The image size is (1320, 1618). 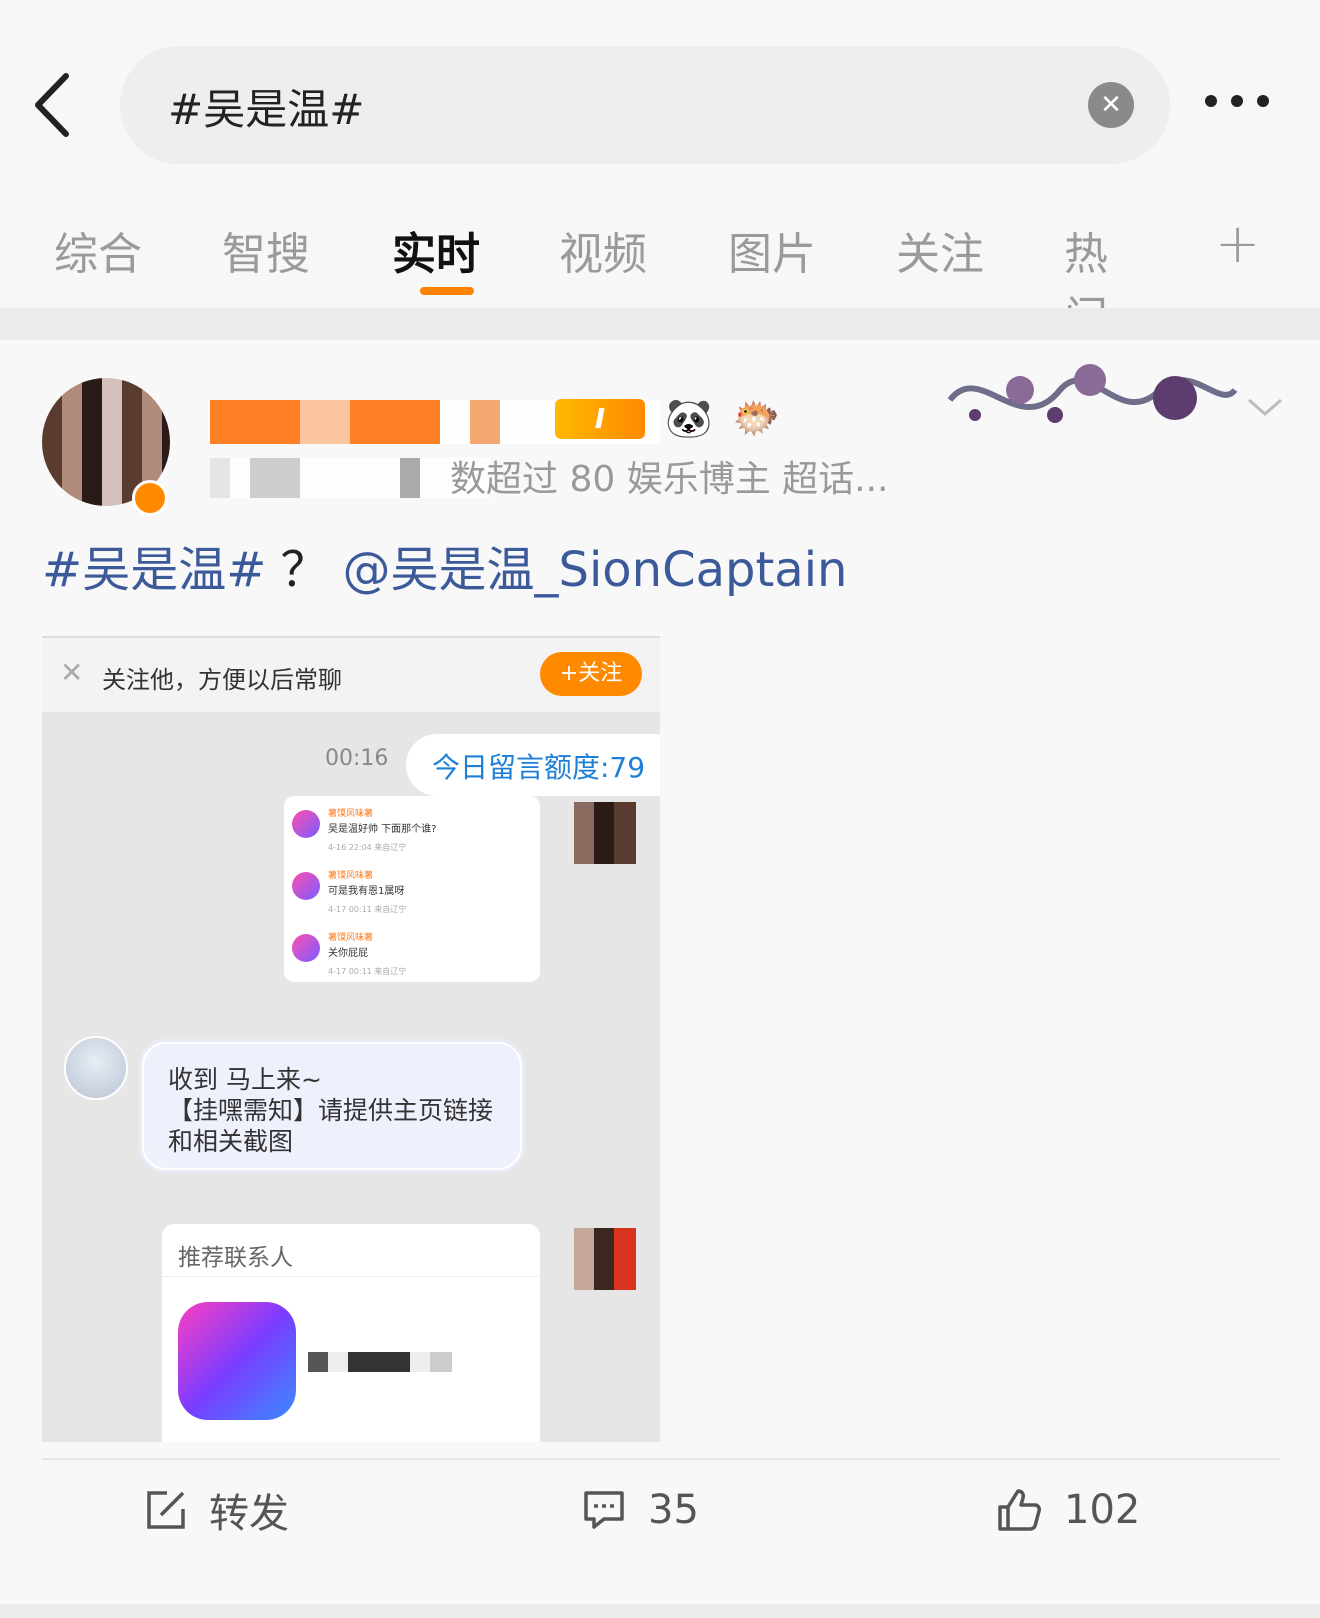 I want to click on thumbs-up-icon, so click(x=1019, y=1510).